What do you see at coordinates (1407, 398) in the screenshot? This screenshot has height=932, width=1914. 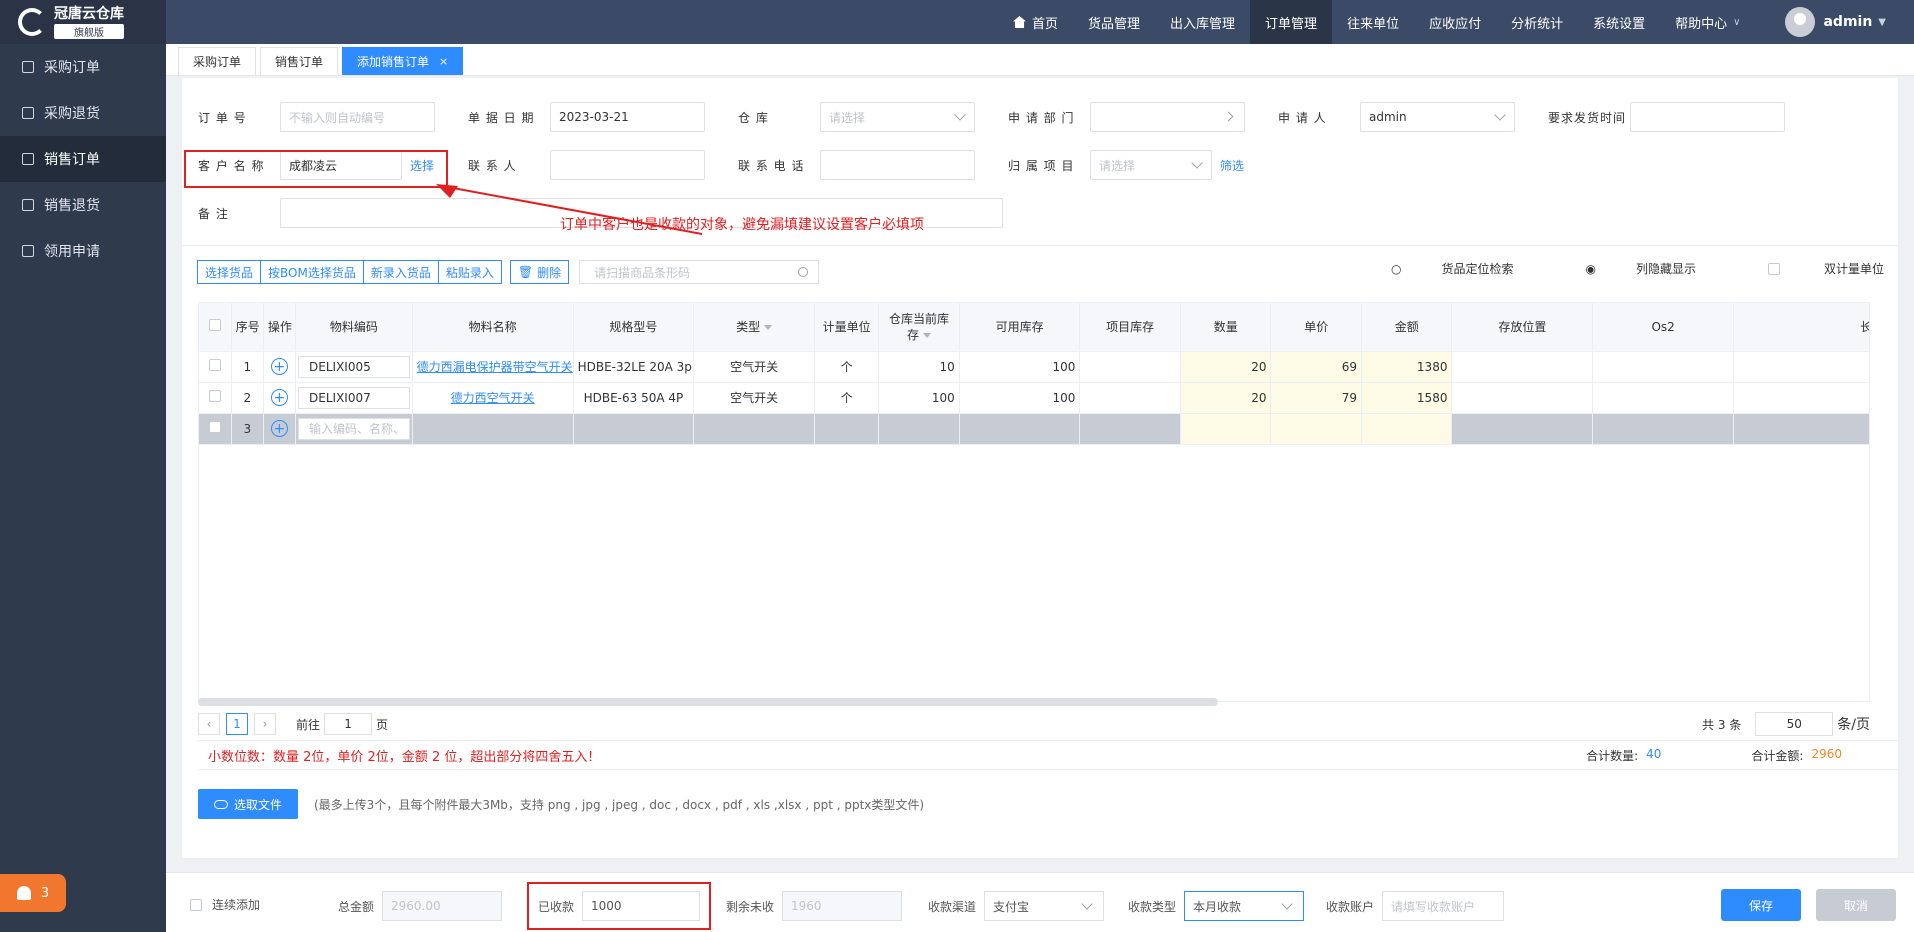 I see `amount-cell: 1580` at bounding box center [1407, 398].